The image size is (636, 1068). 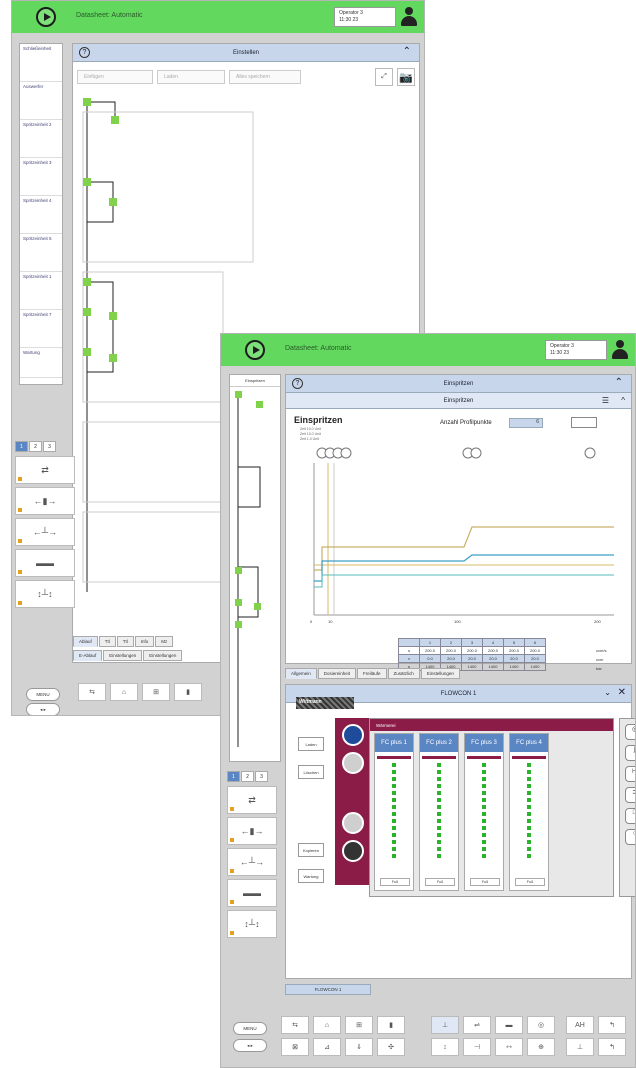 What do you see at coordinates (41, 101) in the screenshot?
I see `sidebar-item: Auswerfer` at bounding box center [41, 101].